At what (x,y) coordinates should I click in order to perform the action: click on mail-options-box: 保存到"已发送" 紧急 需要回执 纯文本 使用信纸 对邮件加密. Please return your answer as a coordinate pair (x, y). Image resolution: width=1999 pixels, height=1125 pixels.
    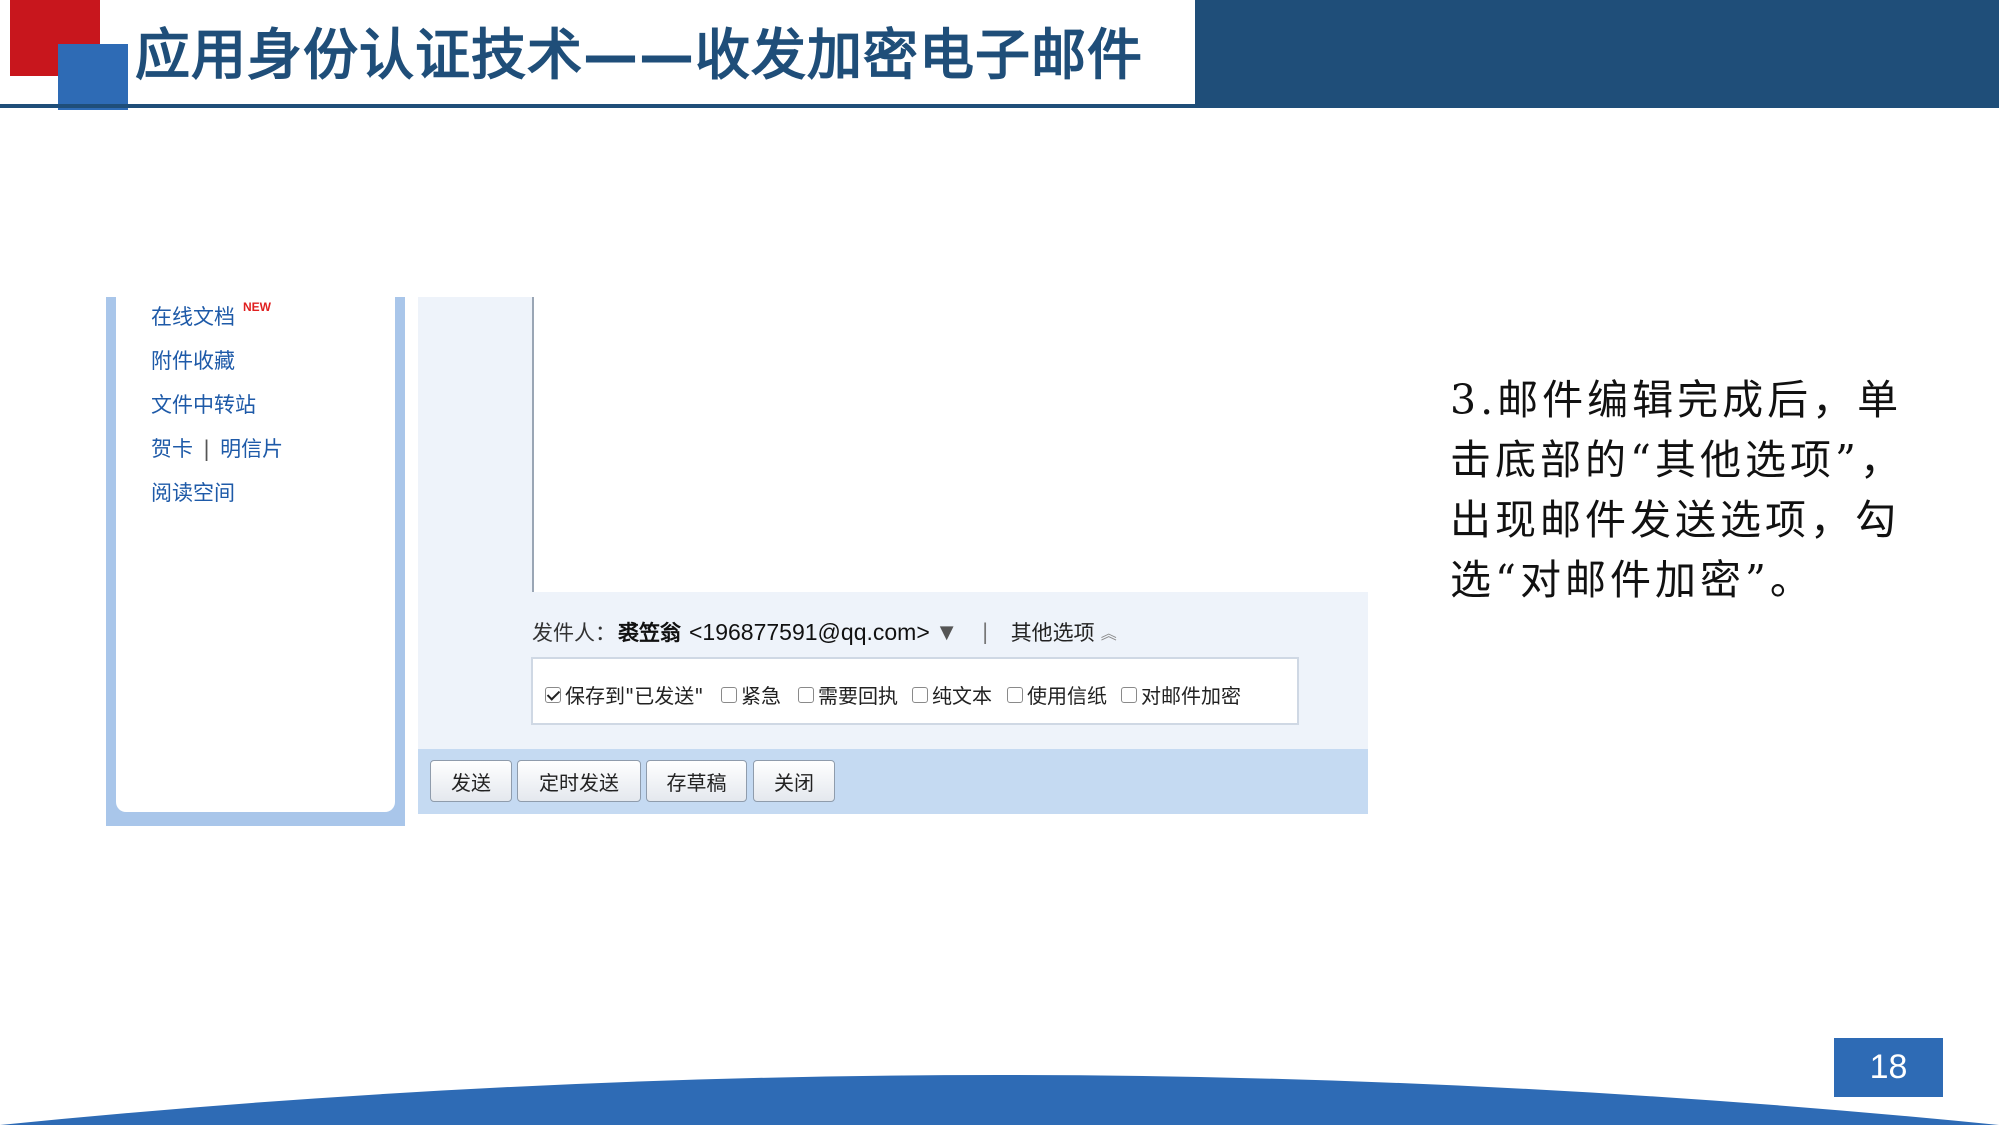
    Looking at the image, I should click on (915, 691).